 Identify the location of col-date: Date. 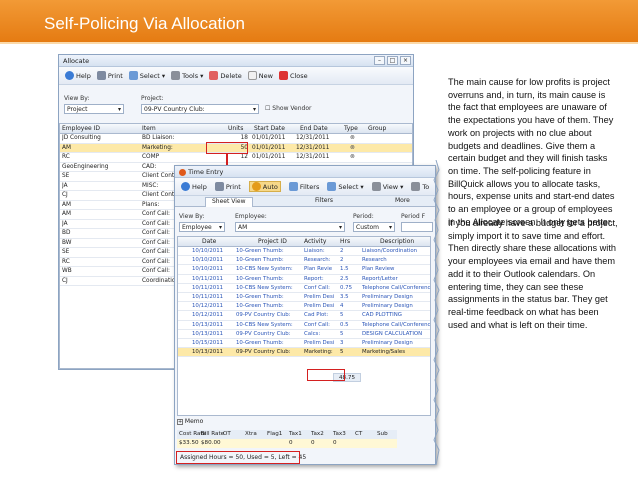
(209, 241).